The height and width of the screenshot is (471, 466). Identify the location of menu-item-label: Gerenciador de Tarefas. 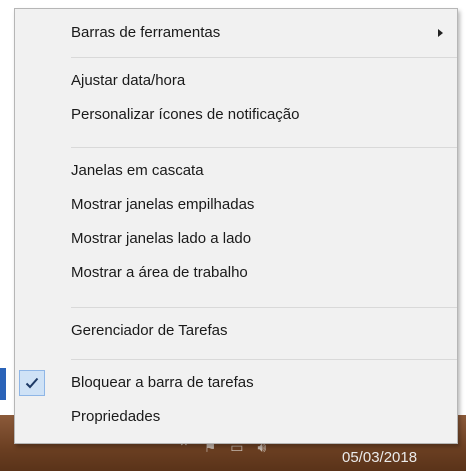
(149, 330).